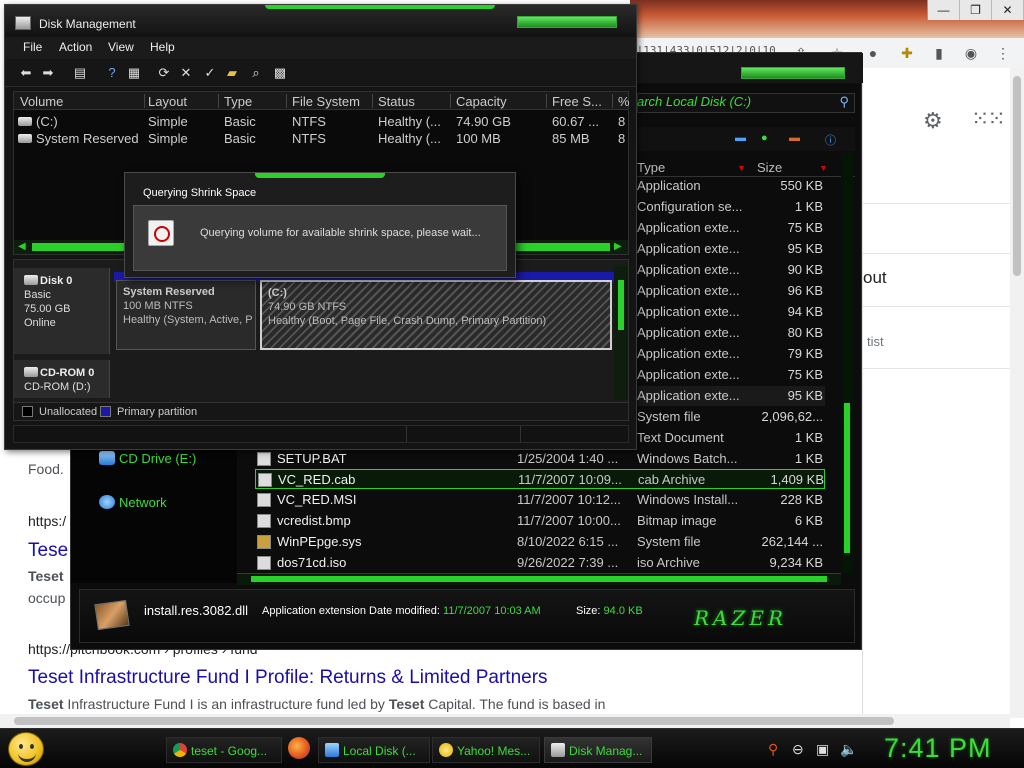 The height and width of the screenshot is (768, 1024). What do you see at coordinates (481, 101) in the screenshot?
I see `column-header-capacity: Capacity` at bounding box center [481, 101].